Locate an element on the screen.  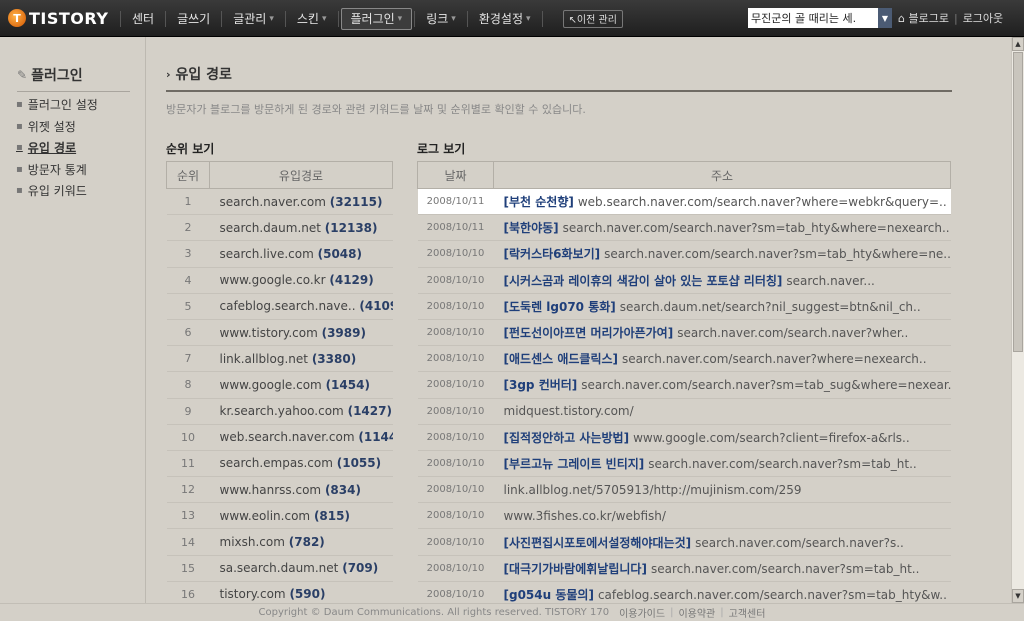
source-domain: tistory.com is located at coordinates (253, 594).